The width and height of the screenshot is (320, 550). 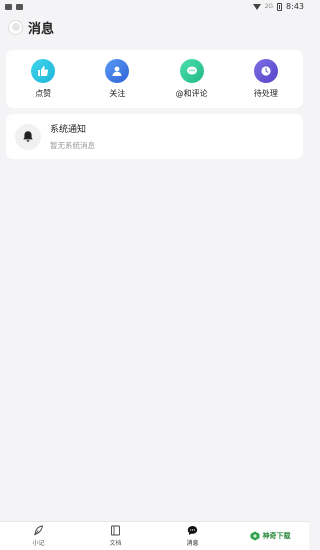 I want to click on brand-text: 神奇下载, so click(x=276, y=535).